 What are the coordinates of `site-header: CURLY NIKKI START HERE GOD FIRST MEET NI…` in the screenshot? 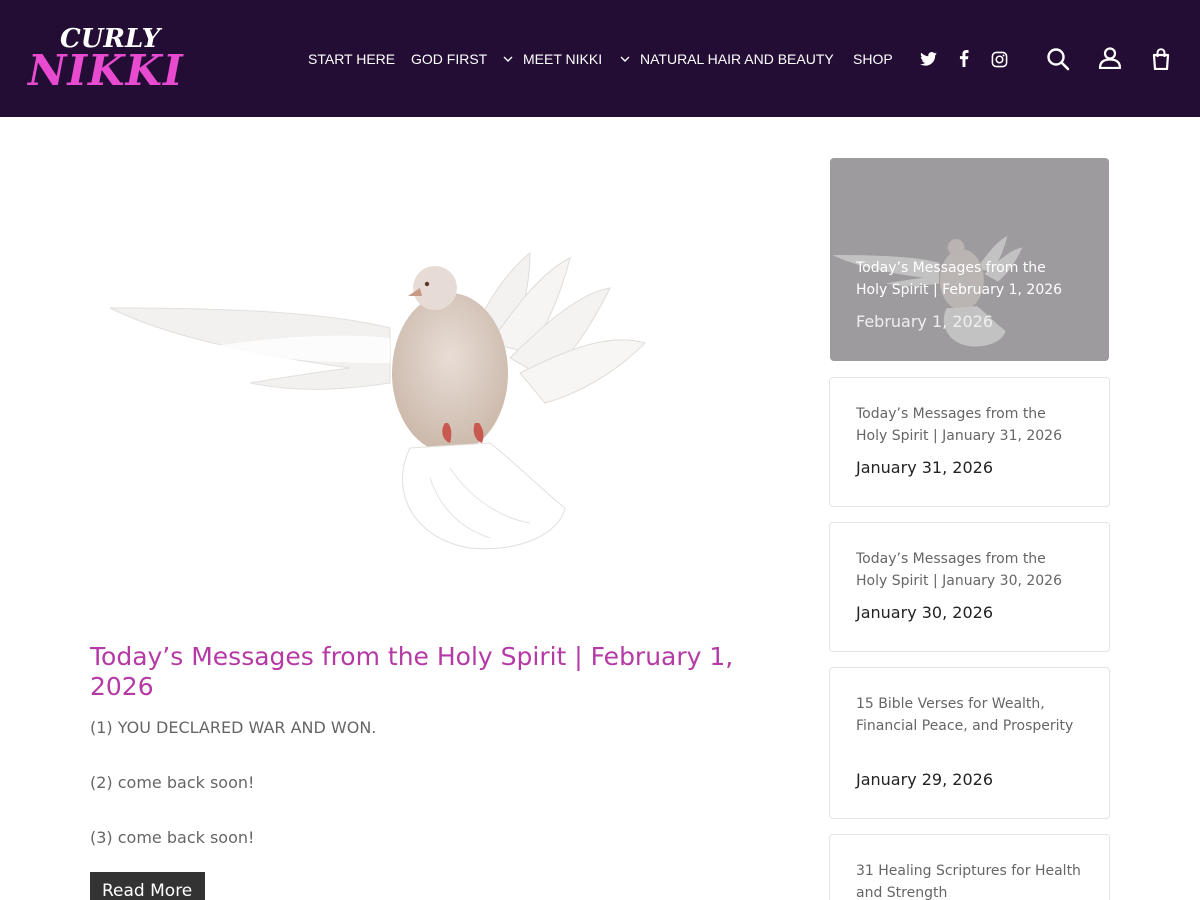 It's located at (600, 58).